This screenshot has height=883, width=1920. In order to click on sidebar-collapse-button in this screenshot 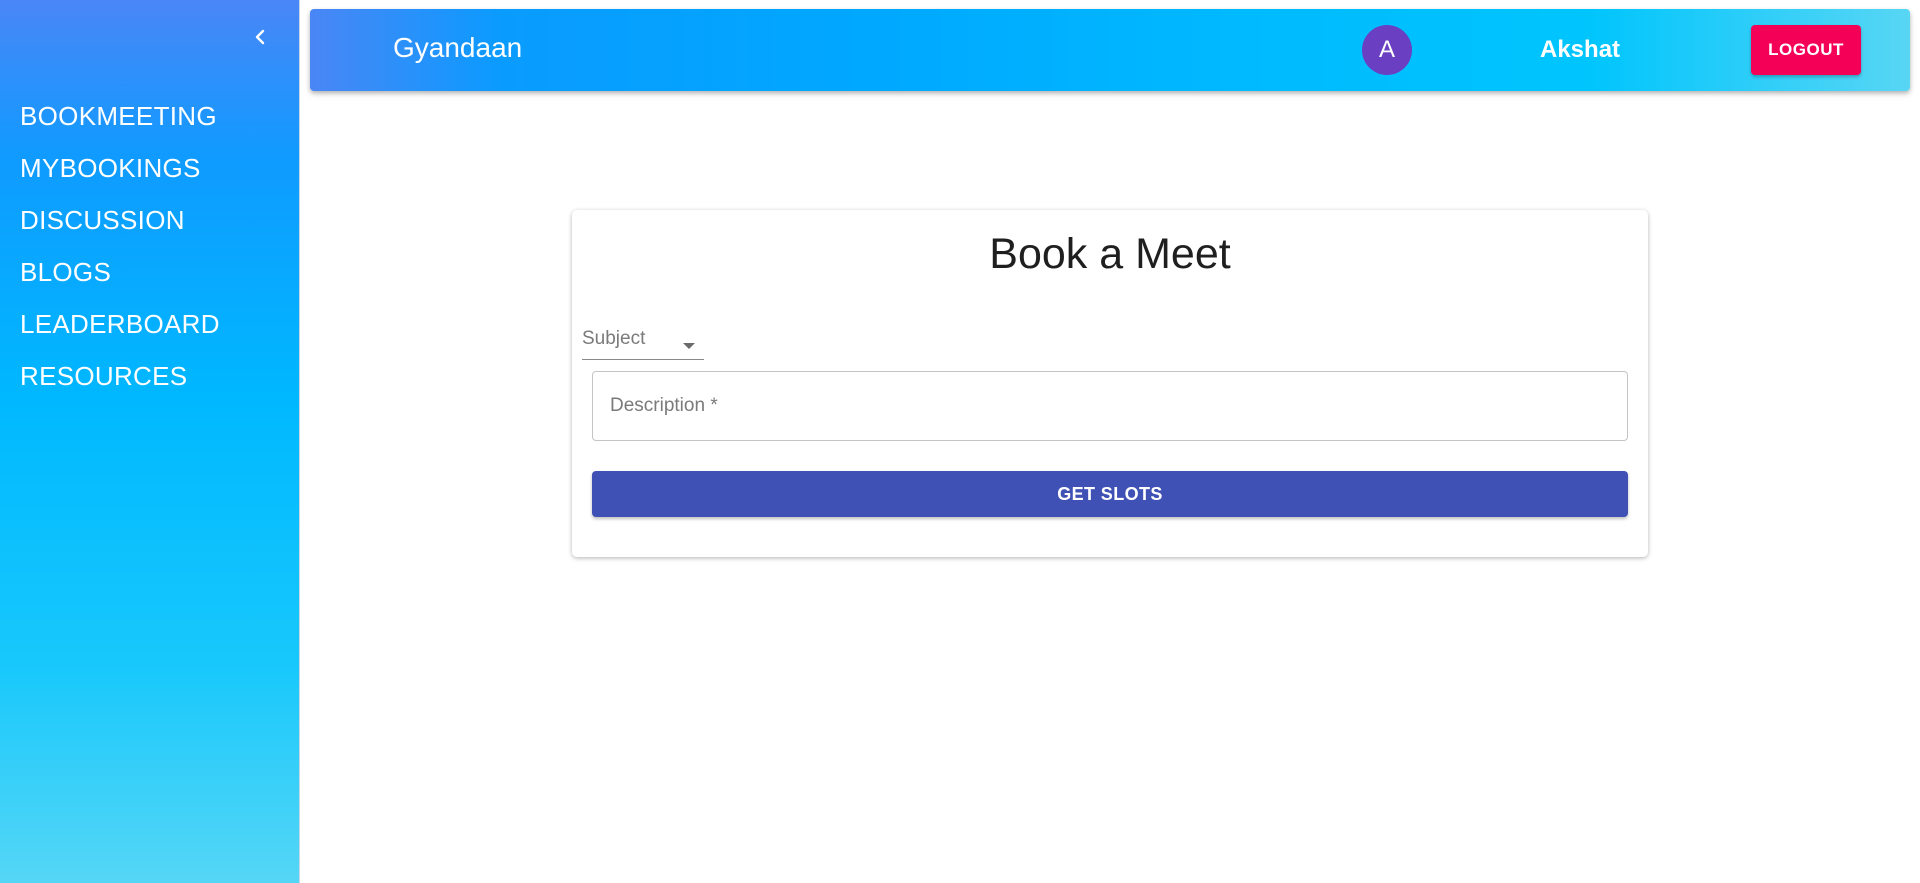, I will do `click(260, 39)`.